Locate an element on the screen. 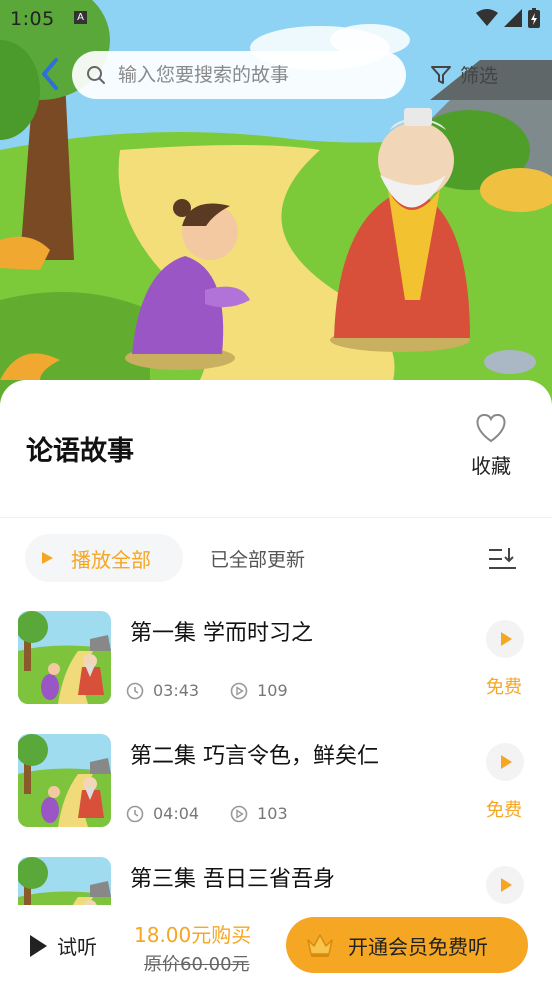  status-icons is located at coordinates (508, 18).